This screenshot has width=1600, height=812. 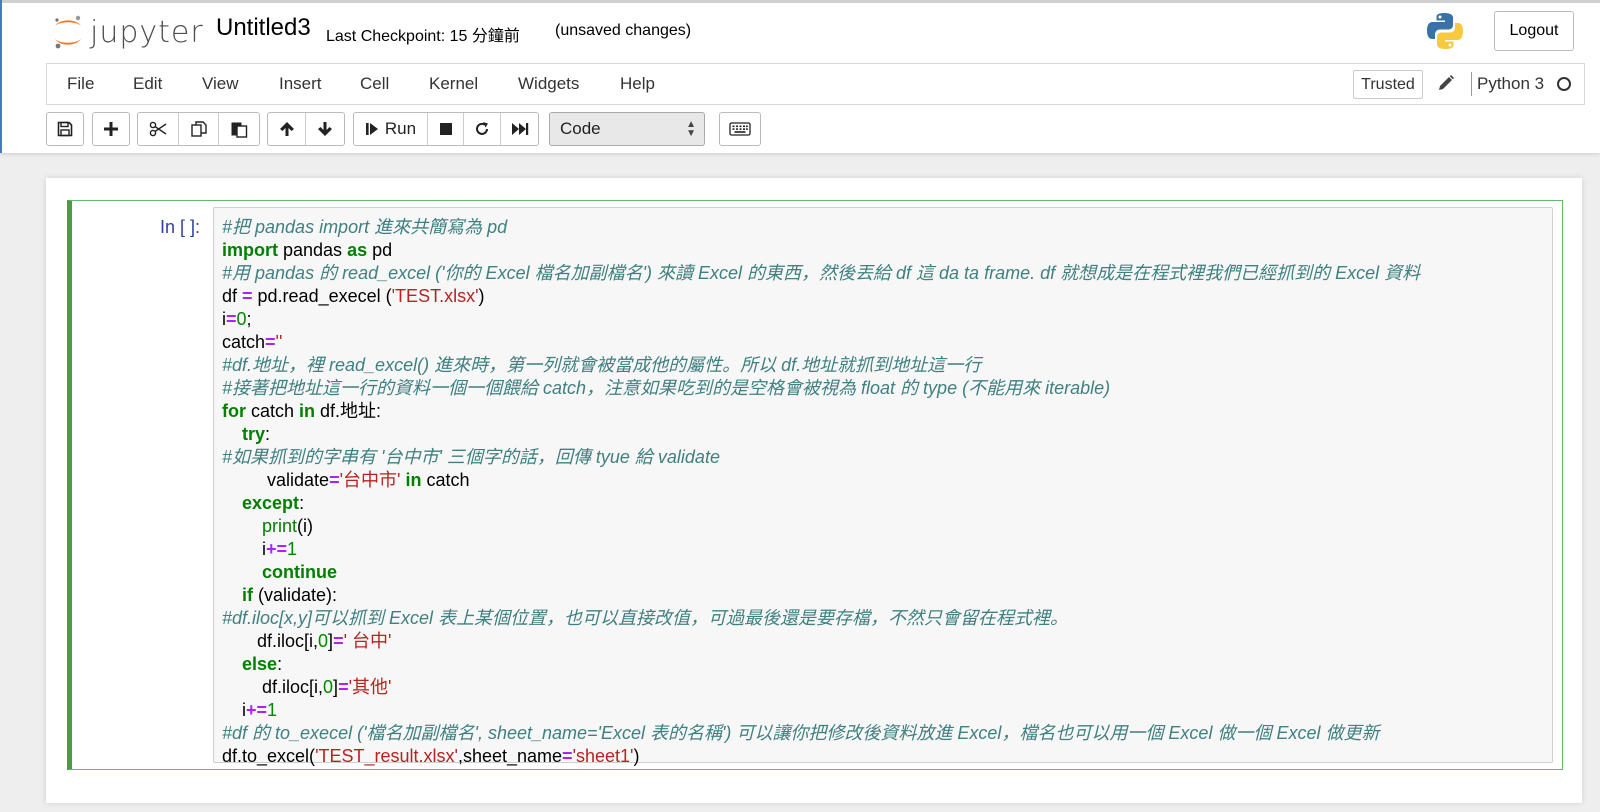 I want to click on window-left-edge, so click(x=1, y=76).